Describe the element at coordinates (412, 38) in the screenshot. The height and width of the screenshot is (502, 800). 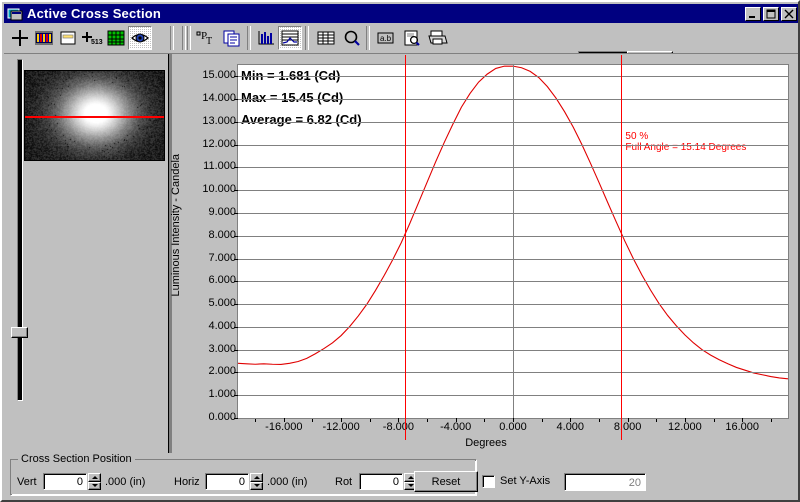
I see `print-preview-icon` at that location.